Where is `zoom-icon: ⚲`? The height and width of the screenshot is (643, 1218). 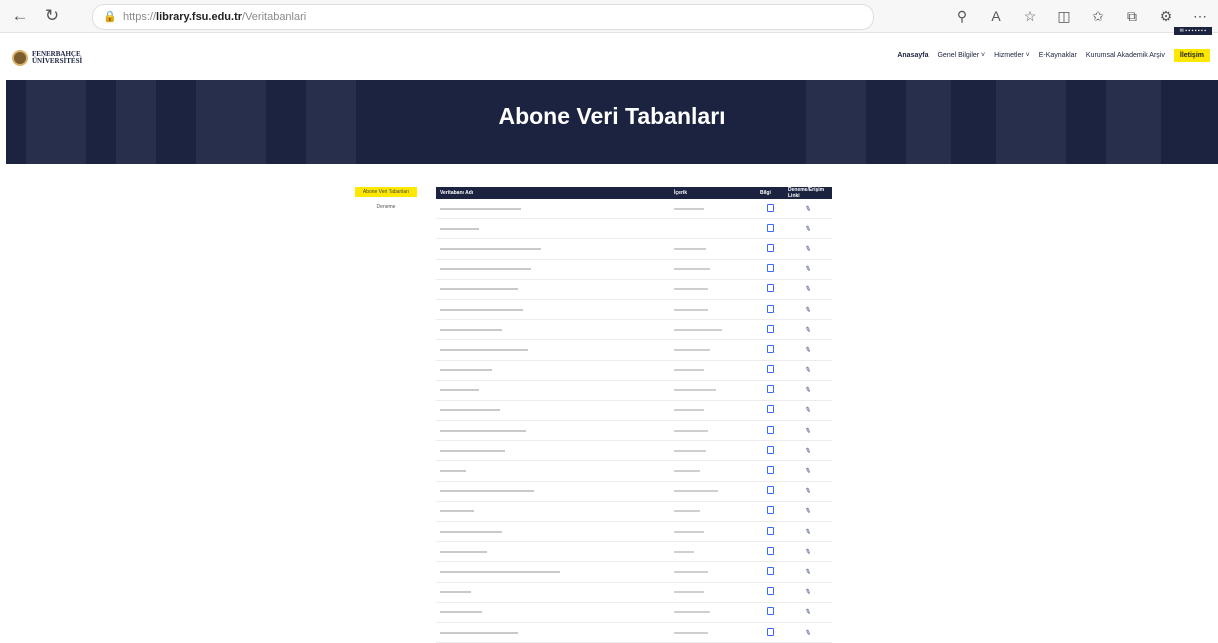
zoom-icon: ⚲ is located at coordinates (962, 16).